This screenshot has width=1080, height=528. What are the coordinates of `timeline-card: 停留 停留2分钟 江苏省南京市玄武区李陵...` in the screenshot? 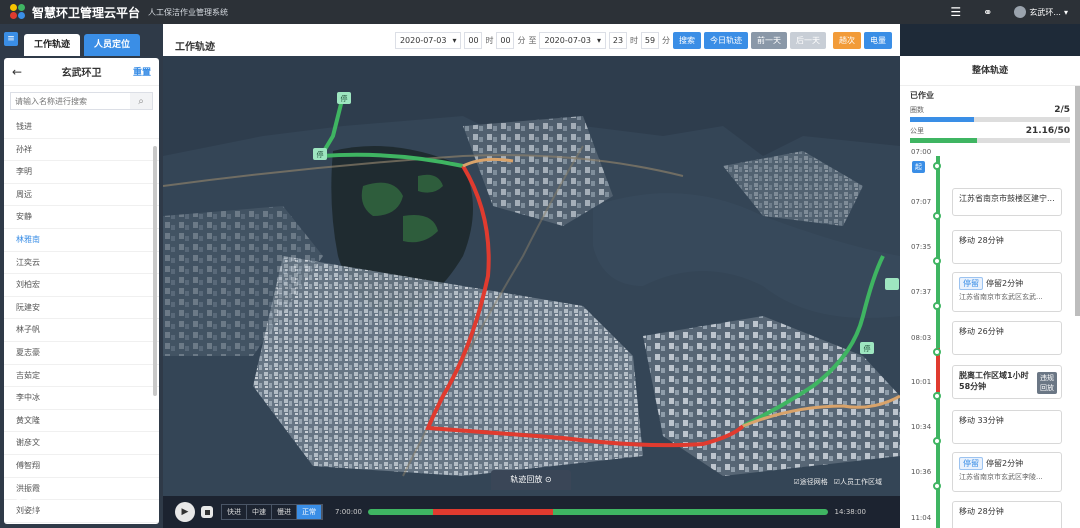 It's located at (1007, 472).